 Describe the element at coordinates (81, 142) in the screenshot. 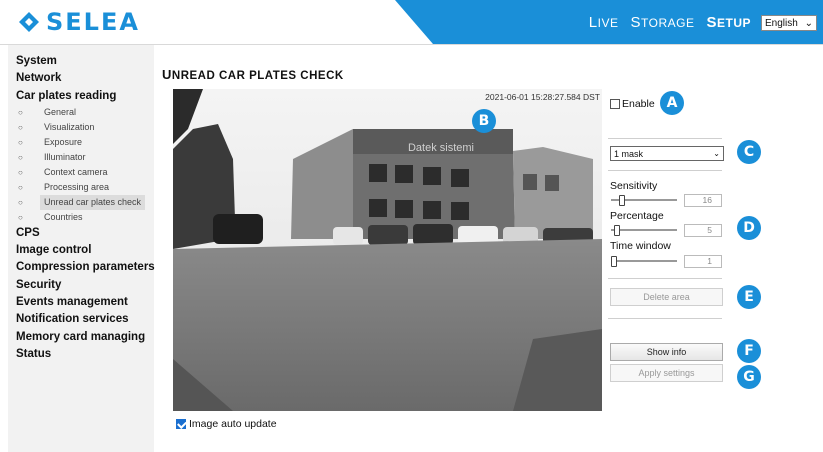

I see `sidebar-subitem-exposure: ○ Exposure` at that location.